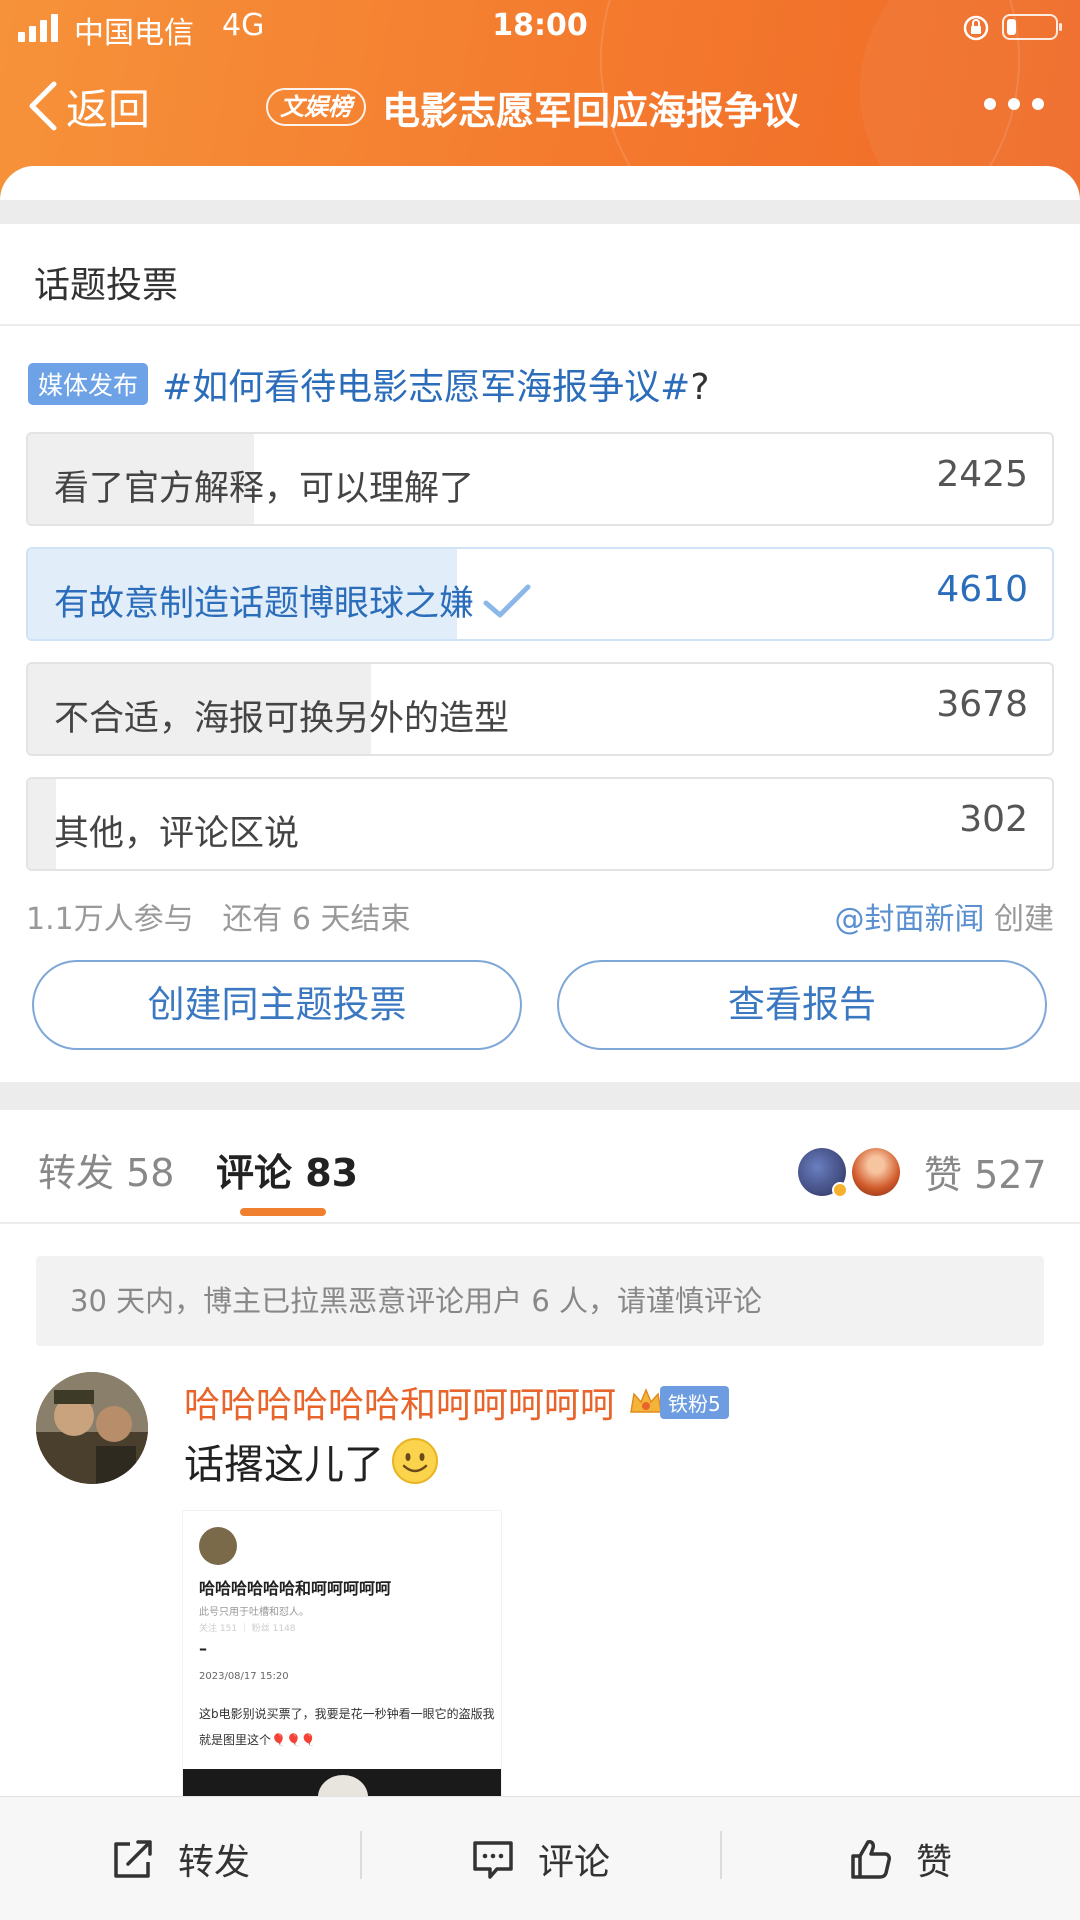 The width and height of the screenshot is (1080, 1920). Describe the element at coordinates (540, 479) in the screenshot. I see `vote-option: 看了官方解释，可以理解了 2425` at that location.